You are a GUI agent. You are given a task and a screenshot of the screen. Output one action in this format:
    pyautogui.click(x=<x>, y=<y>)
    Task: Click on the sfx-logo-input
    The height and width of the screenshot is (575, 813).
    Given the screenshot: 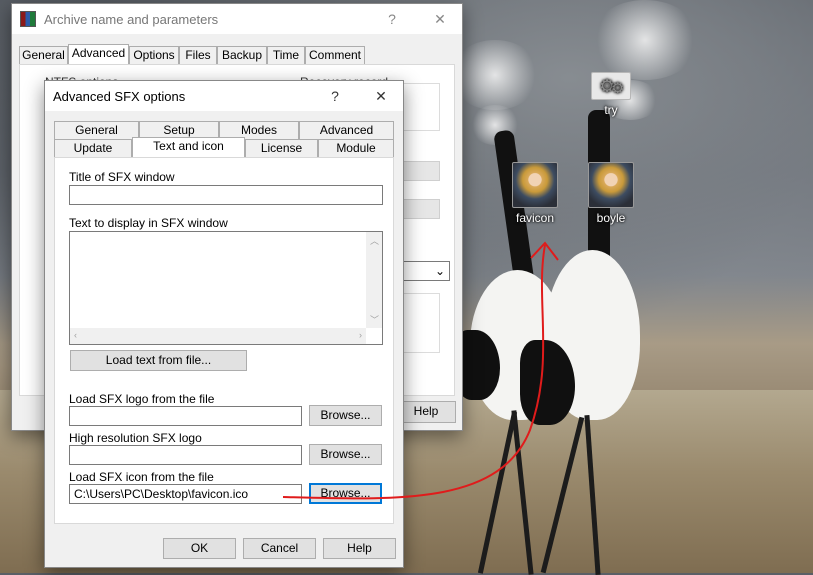 What is the action you would take?
    pyautogui.click(x=185, y=416)
    